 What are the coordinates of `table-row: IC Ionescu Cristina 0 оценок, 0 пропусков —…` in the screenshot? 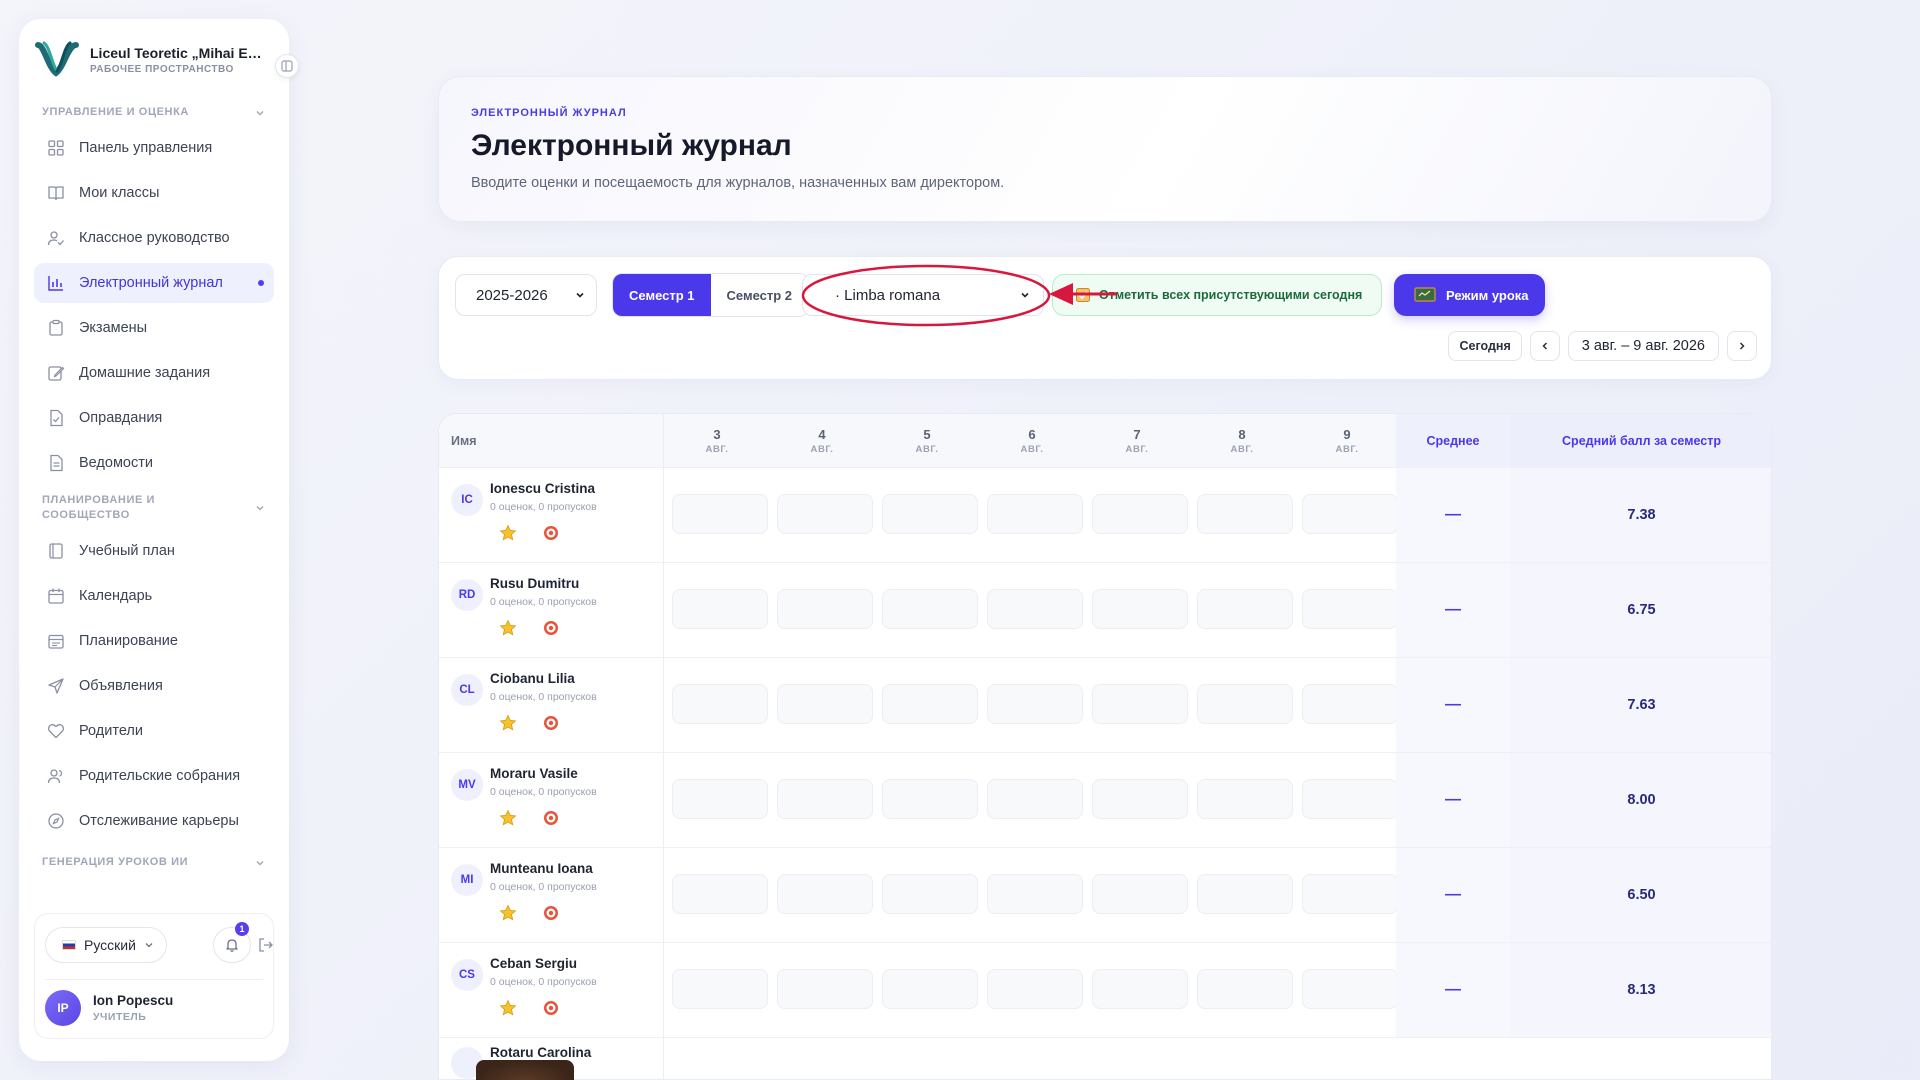 It's located at (1105, 515).